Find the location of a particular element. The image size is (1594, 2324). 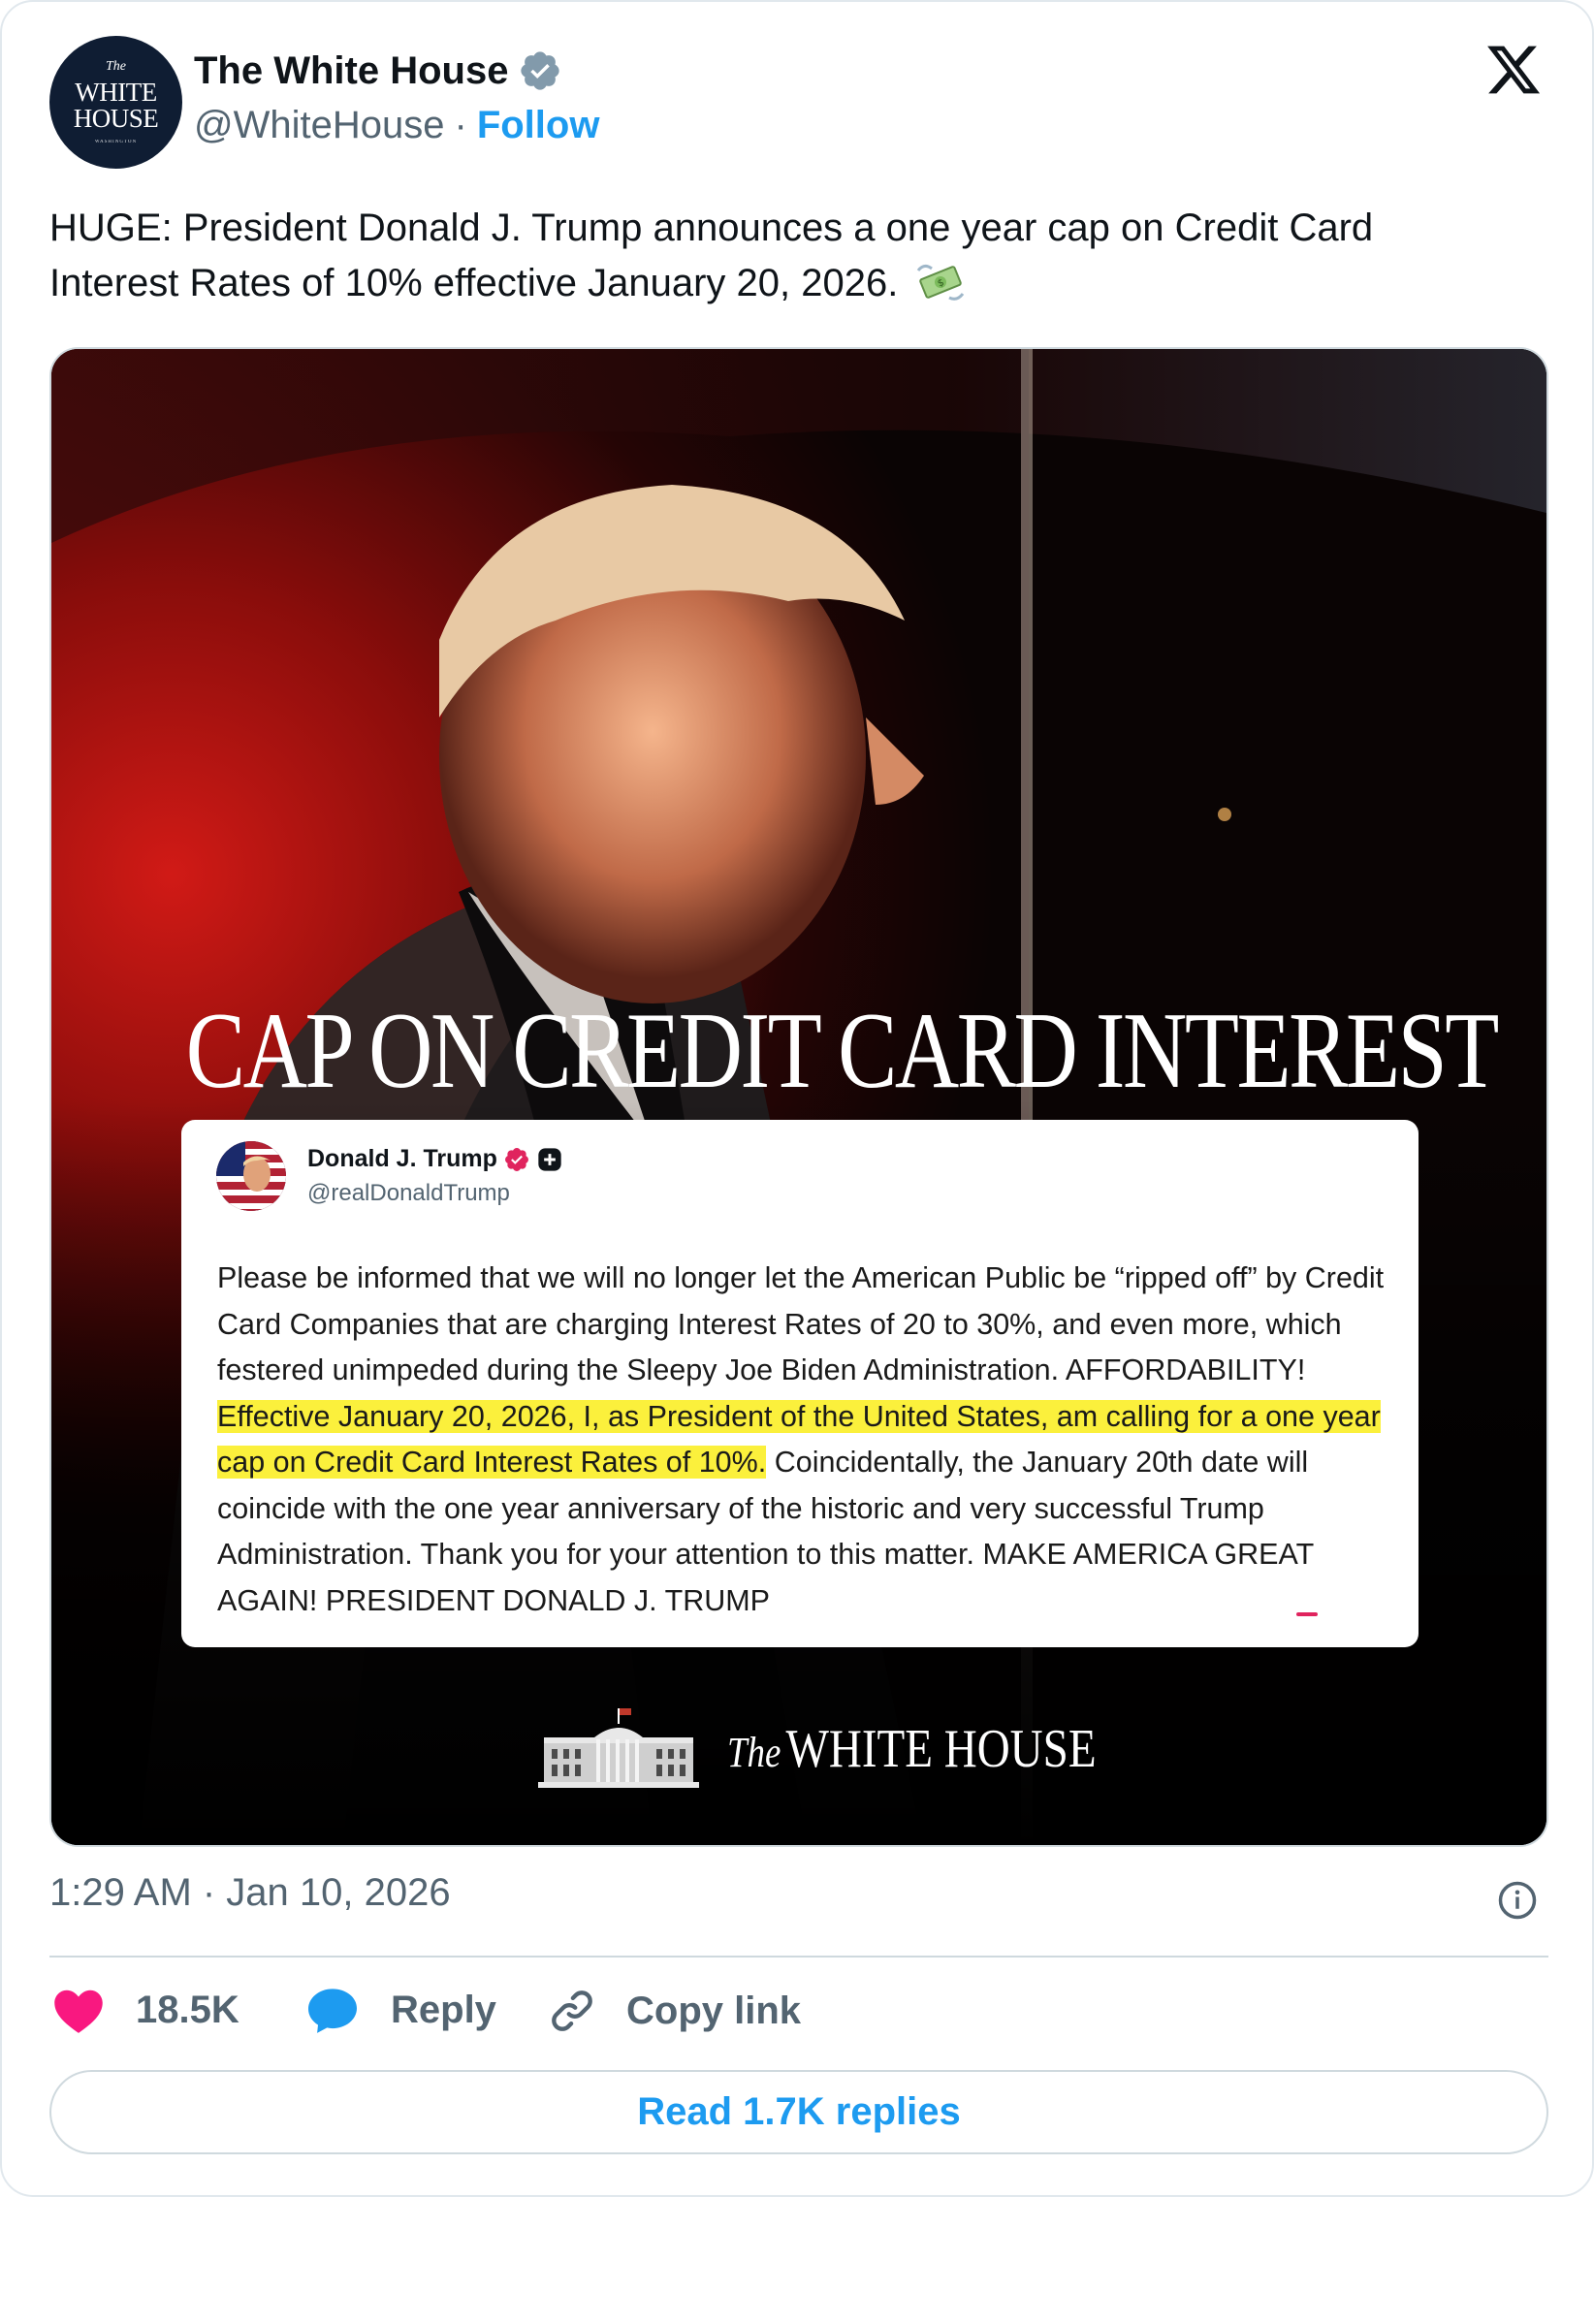

avatar-text-line2: HOUSE is located at coordinates (116, 119).